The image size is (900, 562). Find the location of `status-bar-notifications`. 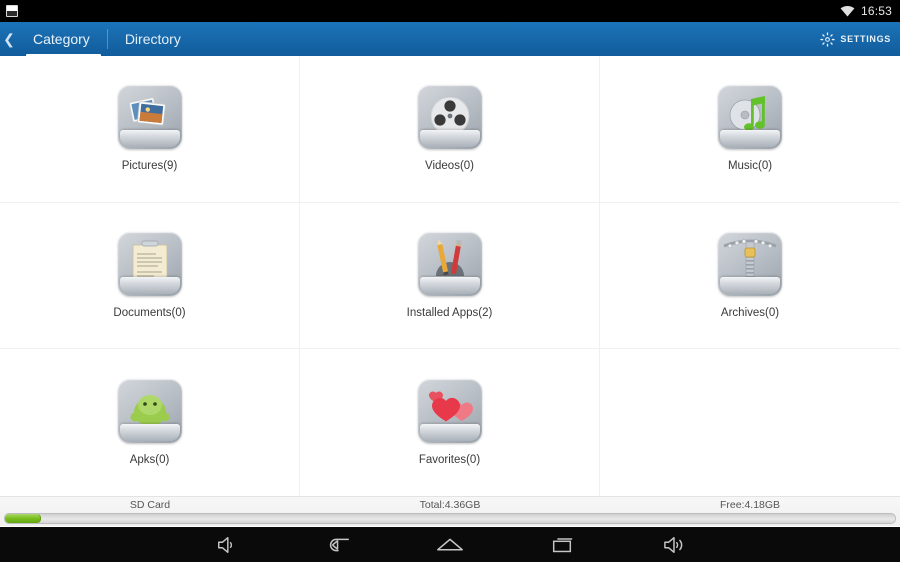

status-bar-notifications is located at coordinates (12, 11).